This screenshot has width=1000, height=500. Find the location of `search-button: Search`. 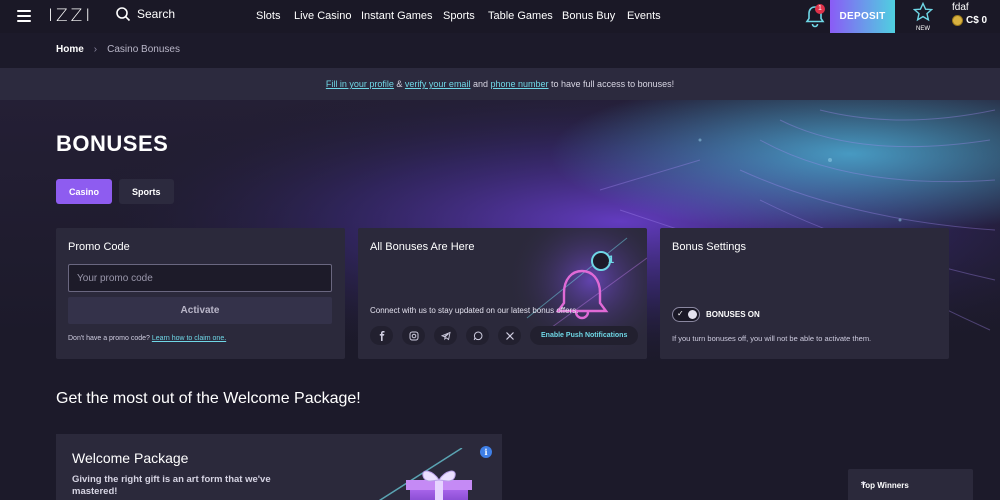

search-button: Search is located at coordinates (145, 14).